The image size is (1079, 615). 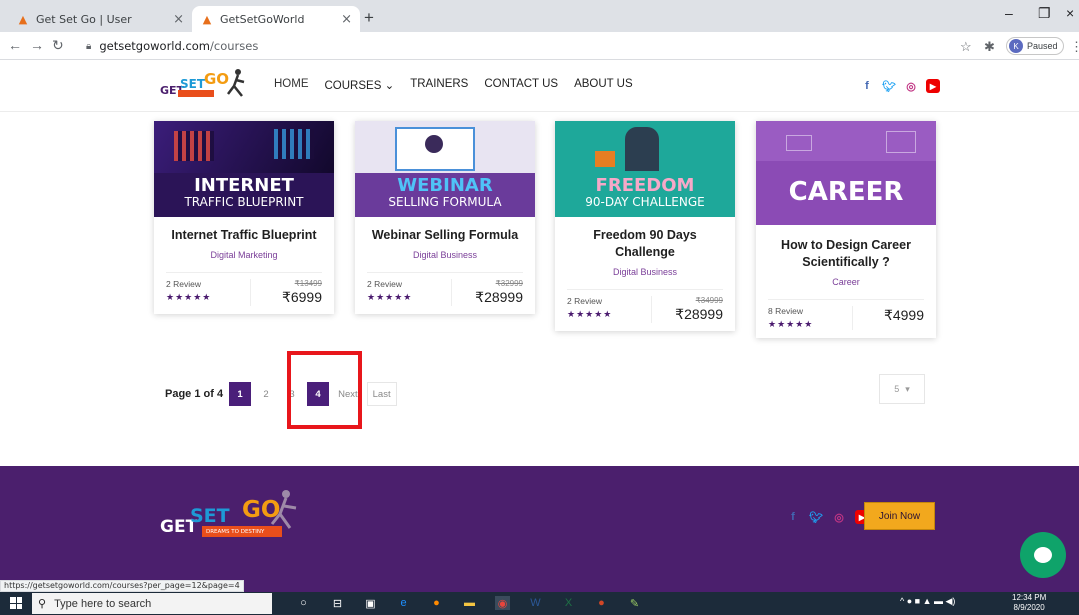 I want to click on annotation-highlight-box, so click(x=324, y=390).